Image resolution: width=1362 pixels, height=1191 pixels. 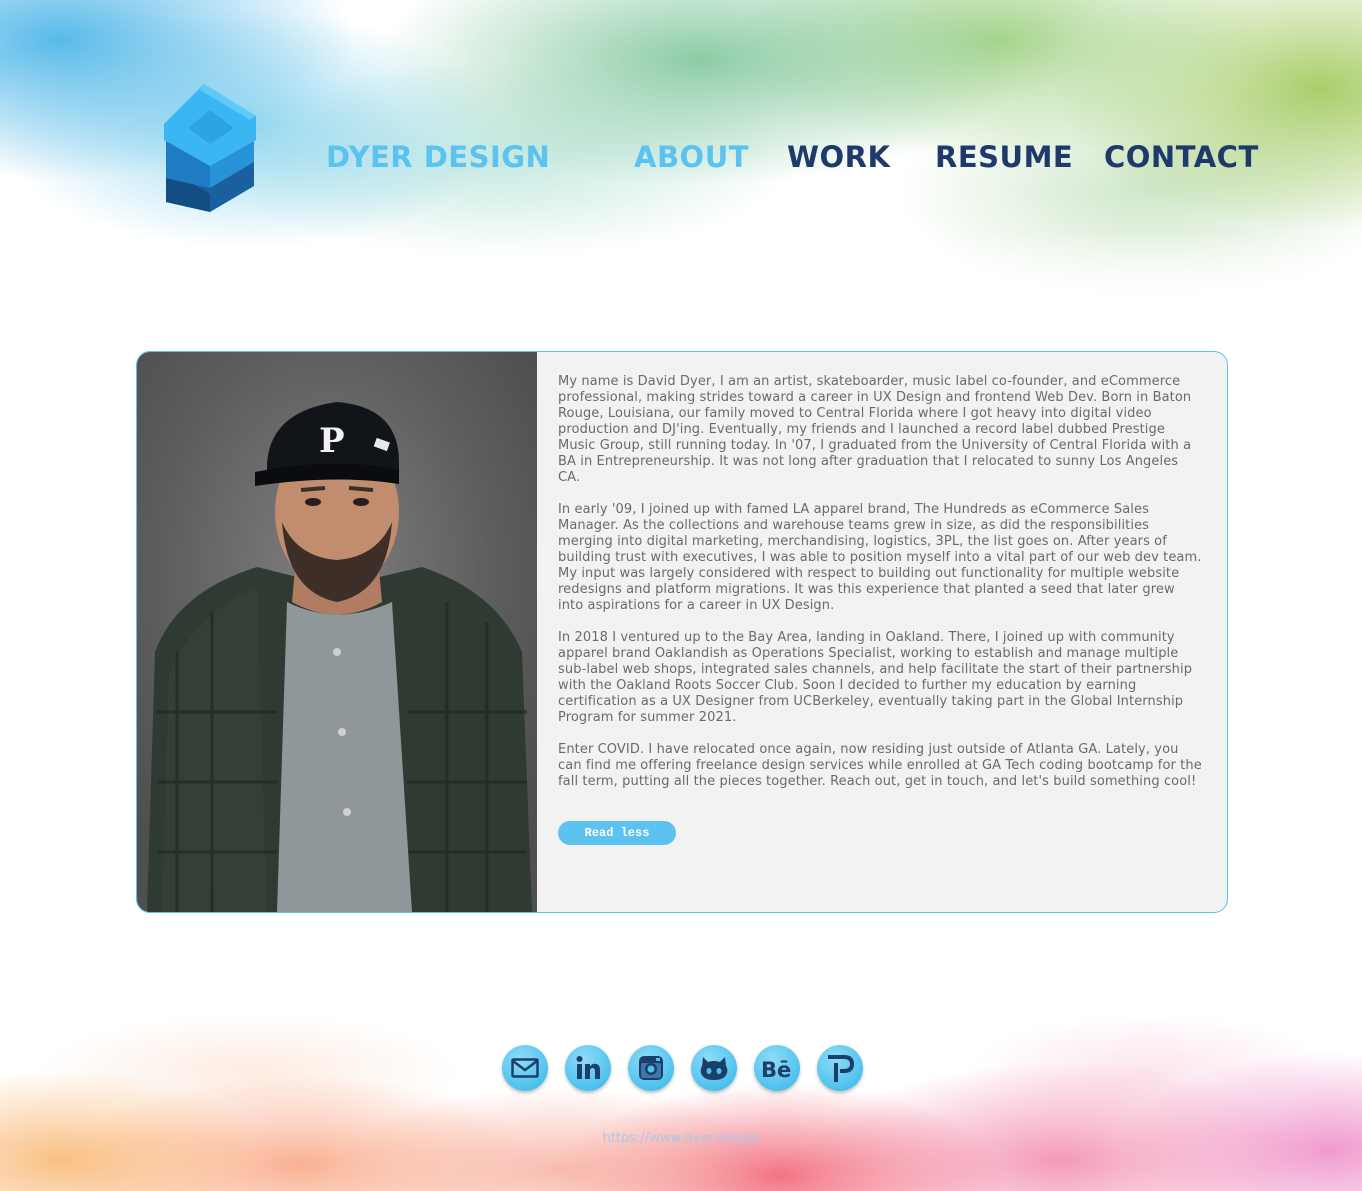 I want to click on header-fade, so click(x=681, y=280).